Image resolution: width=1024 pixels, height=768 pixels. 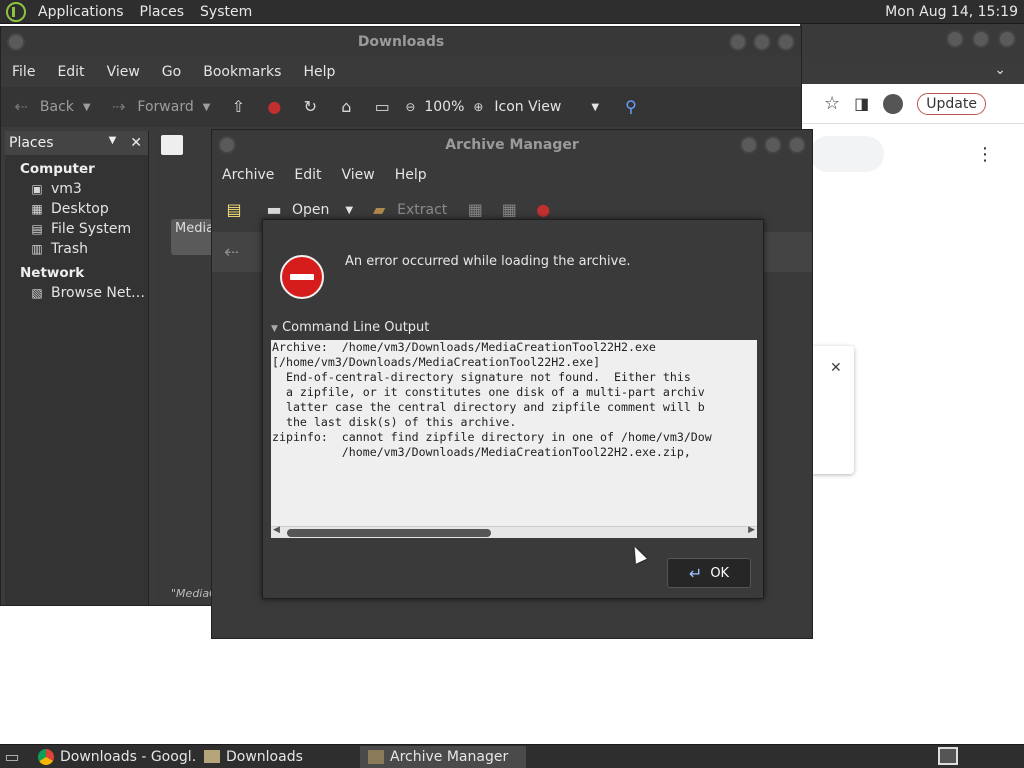 I want to click on up-arrow-icon: ⇧, so click(x=238, y=107).